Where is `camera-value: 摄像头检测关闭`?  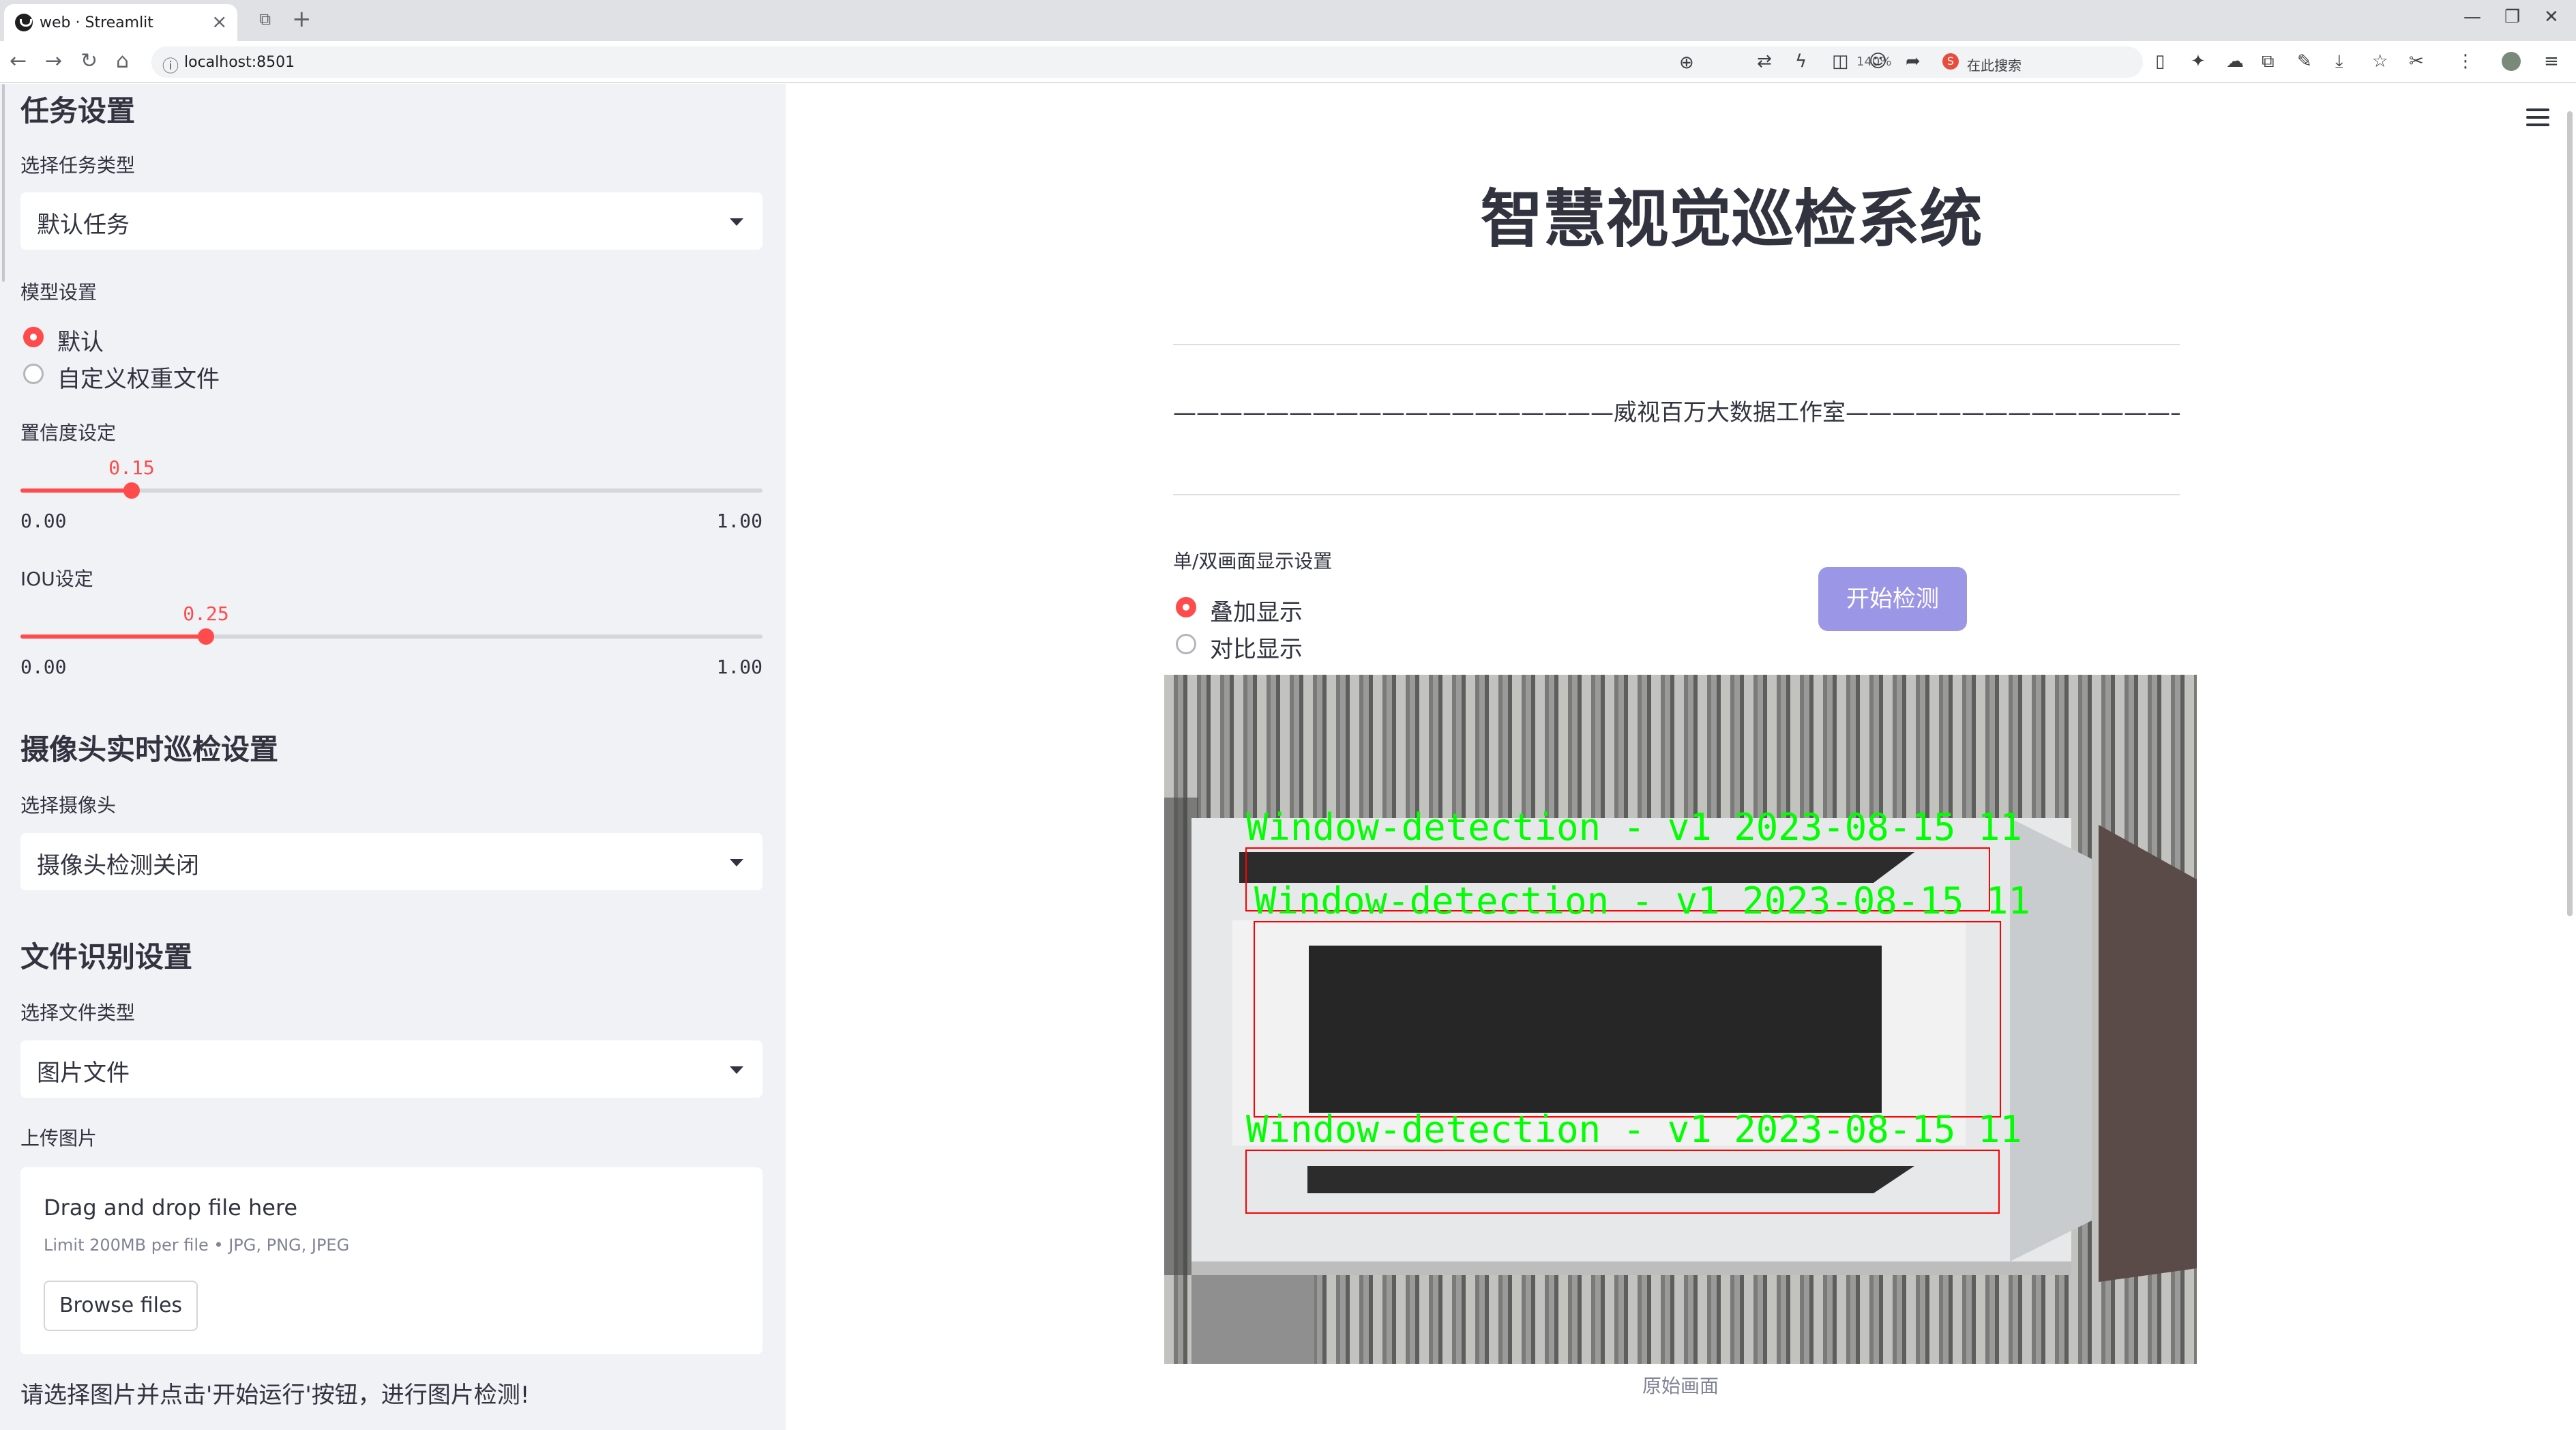 camera-value: 摄像头检测关闭 is located at coordinates (118, 866).